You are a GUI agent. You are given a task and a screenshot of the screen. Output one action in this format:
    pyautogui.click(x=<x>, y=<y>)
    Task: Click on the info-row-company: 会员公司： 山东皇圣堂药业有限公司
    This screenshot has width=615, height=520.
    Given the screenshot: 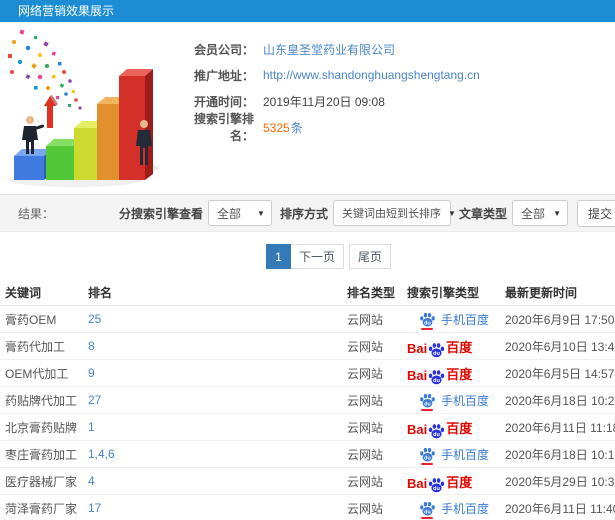 What is the action you would take?
    pyautogui.click(x=396, y=49)
    